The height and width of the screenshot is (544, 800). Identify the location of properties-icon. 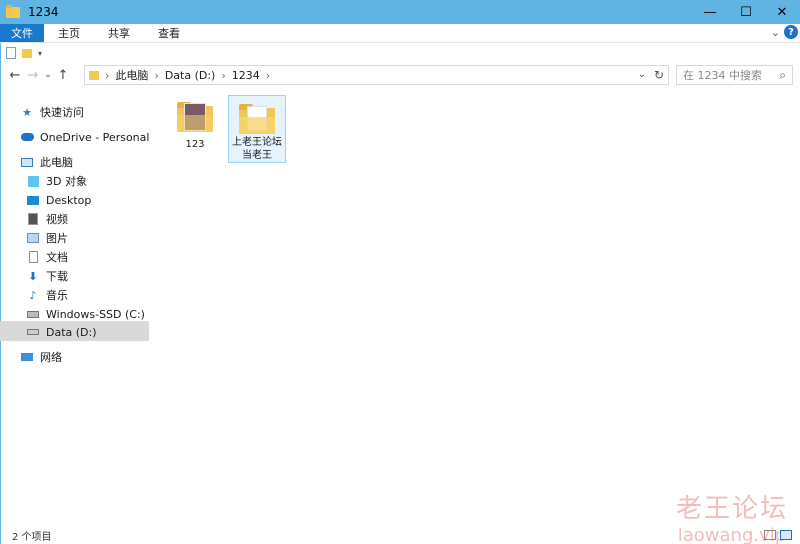
(11, 53).